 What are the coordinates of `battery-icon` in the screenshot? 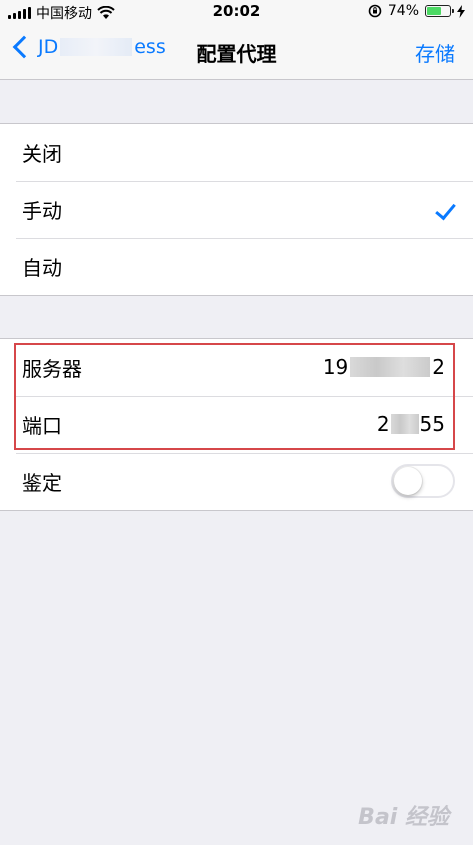 It's located at (439, 11).